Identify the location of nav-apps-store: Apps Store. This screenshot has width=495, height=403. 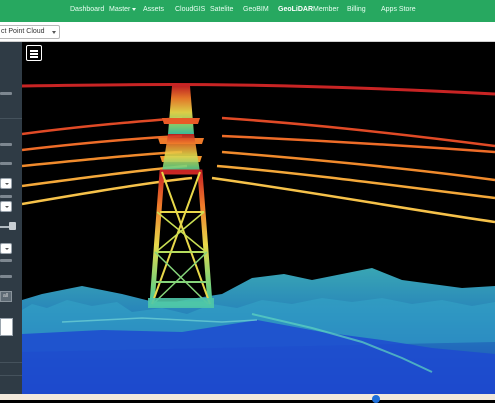
(398, 9).